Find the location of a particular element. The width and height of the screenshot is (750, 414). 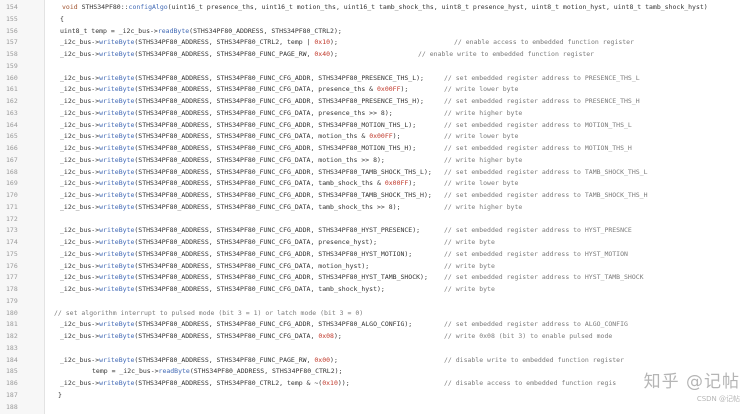

line-number: 166 is located at coordinates (12, 148).